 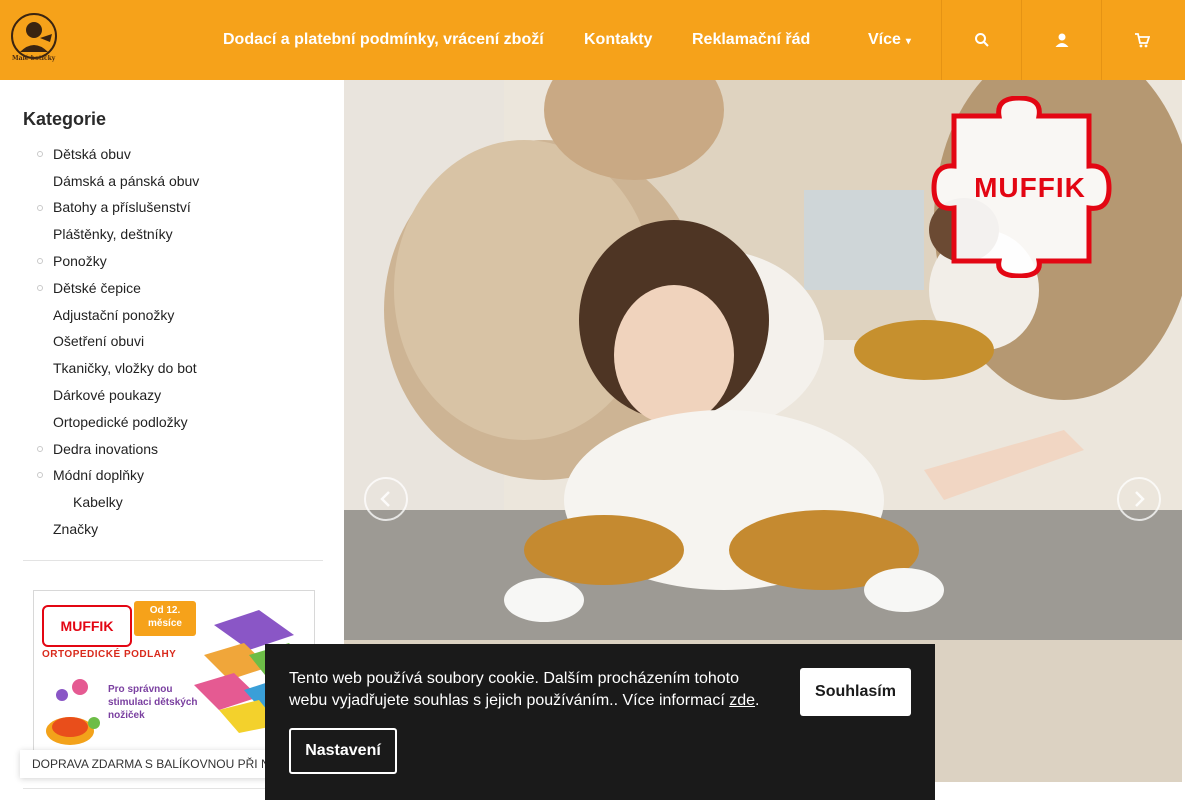 I want to click on category-subitem-handbags: Kabelky, so click(x=98, y=502).